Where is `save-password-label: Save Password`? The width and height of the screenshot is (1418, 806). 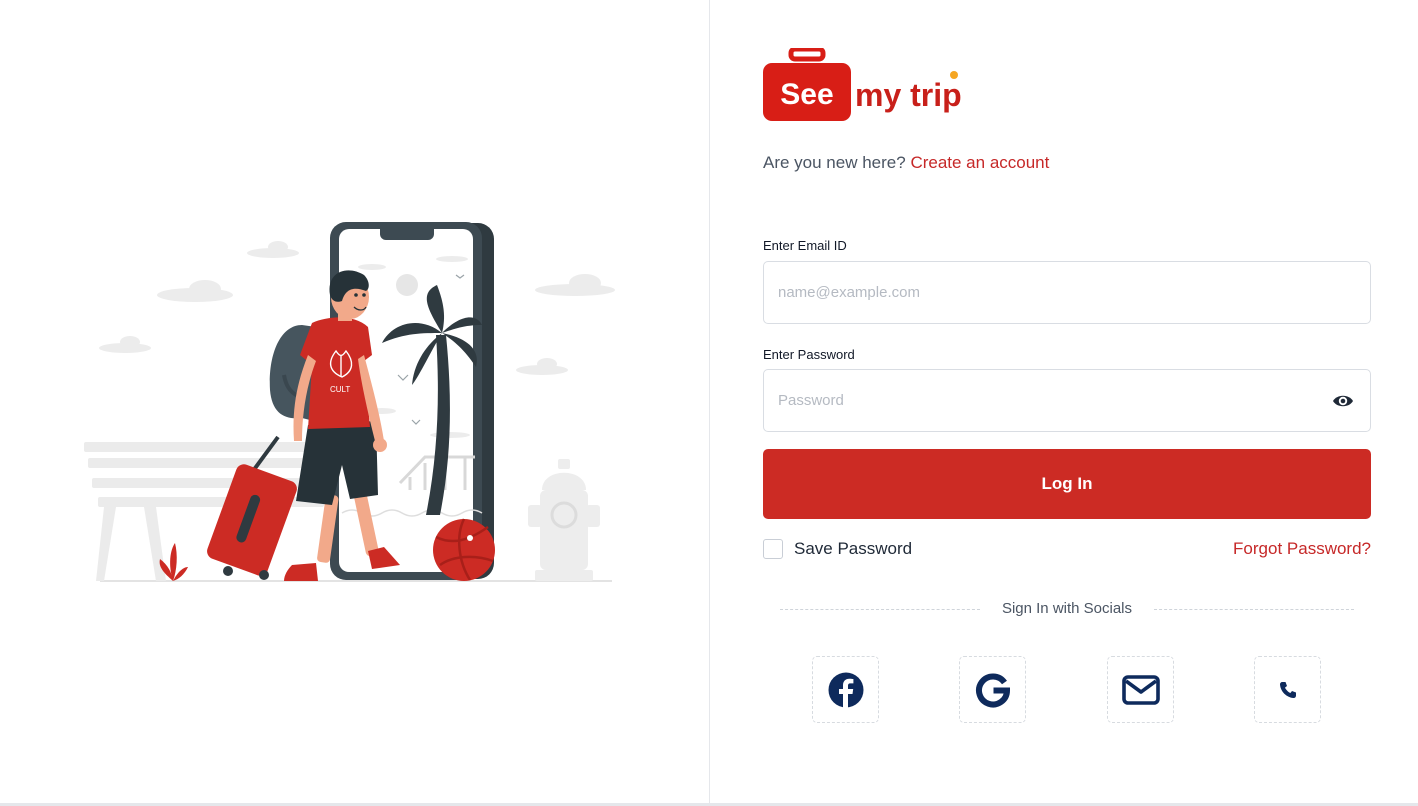
save-password-label: Save Password is located at coordinates (853, 548).